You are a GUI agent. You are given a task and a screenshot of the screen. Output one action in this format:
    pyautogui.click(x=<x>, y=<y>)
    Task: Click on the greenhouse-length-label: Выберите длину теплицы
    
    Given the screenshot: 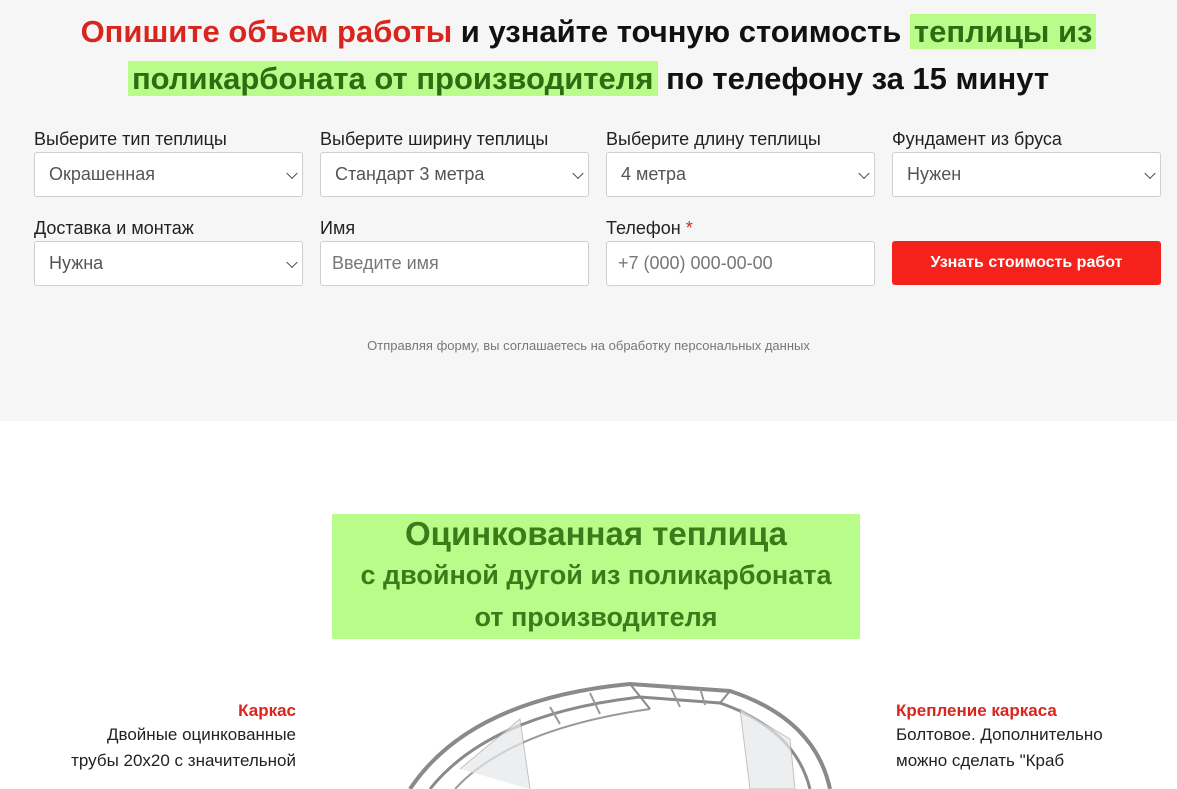 What is the action you would take?
    pyautogui.click(x=713, y=139)
    